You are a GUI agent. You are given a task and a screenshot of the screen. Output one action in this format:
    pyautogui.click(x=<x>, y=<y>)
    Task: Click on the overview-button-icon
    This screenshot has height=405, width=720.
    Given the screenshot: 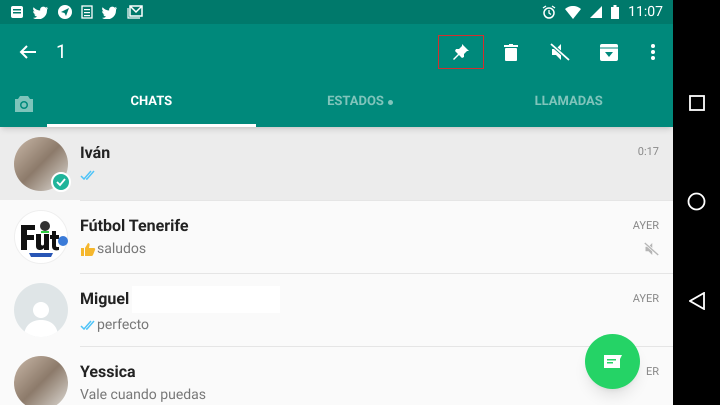 What is the action you would take?
    pyautogui.click(x=696, y=103)
    